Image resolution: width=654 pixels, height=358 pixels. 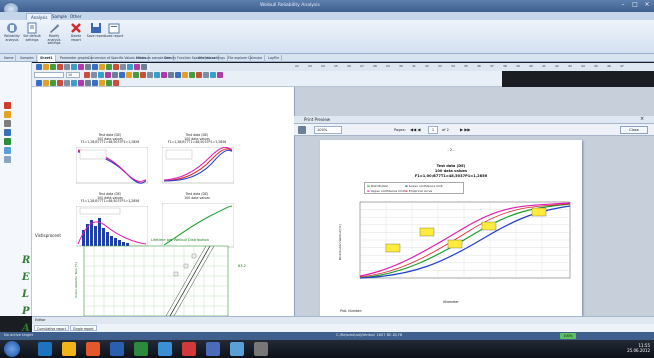 I want to click on column-number: 46, so click(x=609, y=66).